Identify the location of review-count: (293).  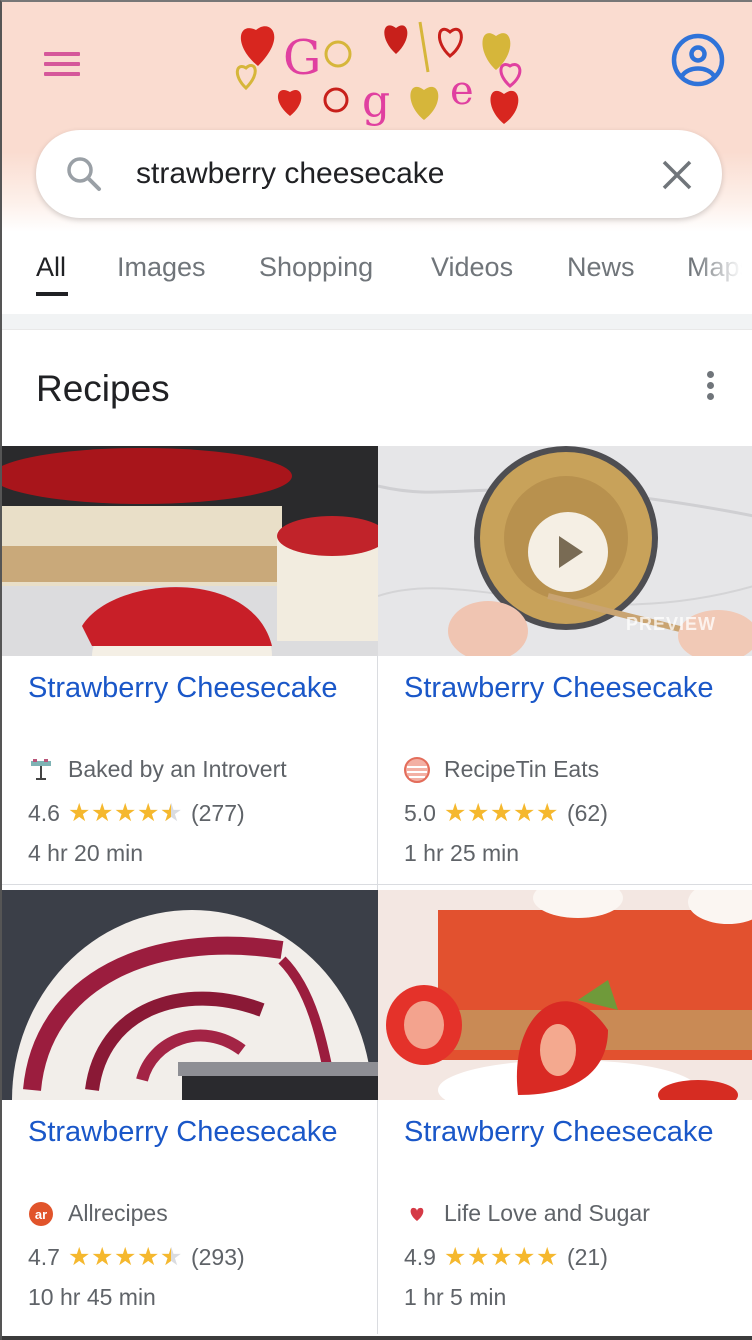
(217, 1257).